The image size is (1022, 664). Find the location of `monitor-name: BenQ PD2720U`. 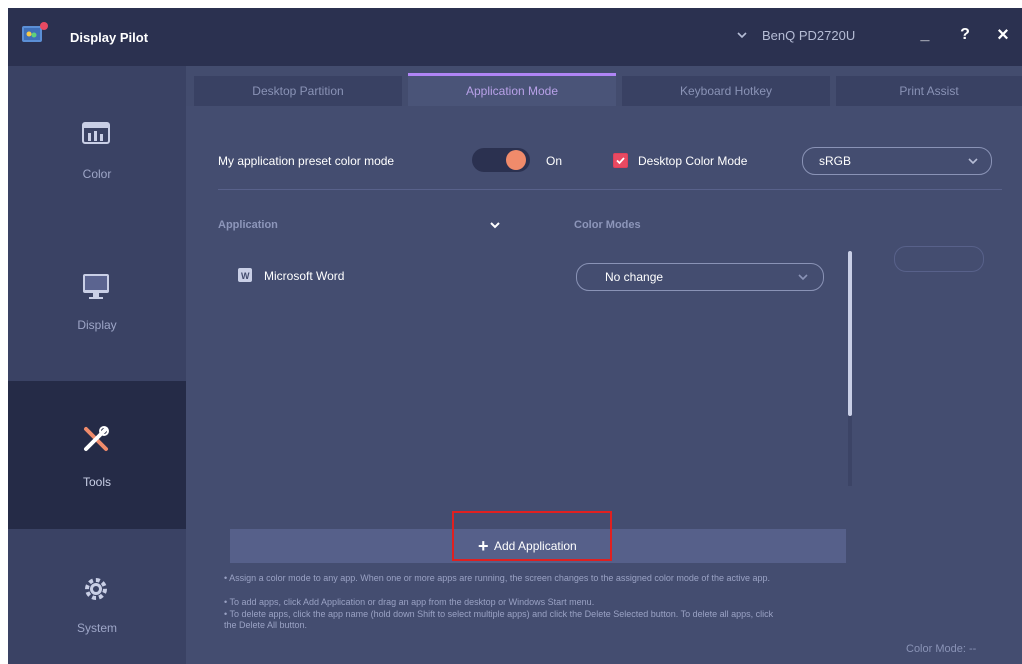

monitor-name: BenQ PD2720U is located at coordinates (809, 35).